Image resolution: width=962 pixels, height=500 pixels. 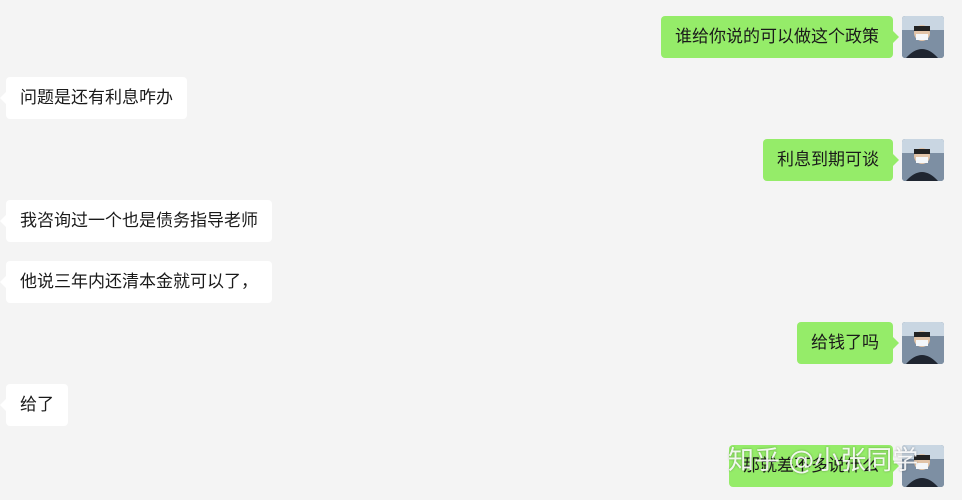 I want to click on message-bubble-incoming: 给了, so click(x=34, y=405).